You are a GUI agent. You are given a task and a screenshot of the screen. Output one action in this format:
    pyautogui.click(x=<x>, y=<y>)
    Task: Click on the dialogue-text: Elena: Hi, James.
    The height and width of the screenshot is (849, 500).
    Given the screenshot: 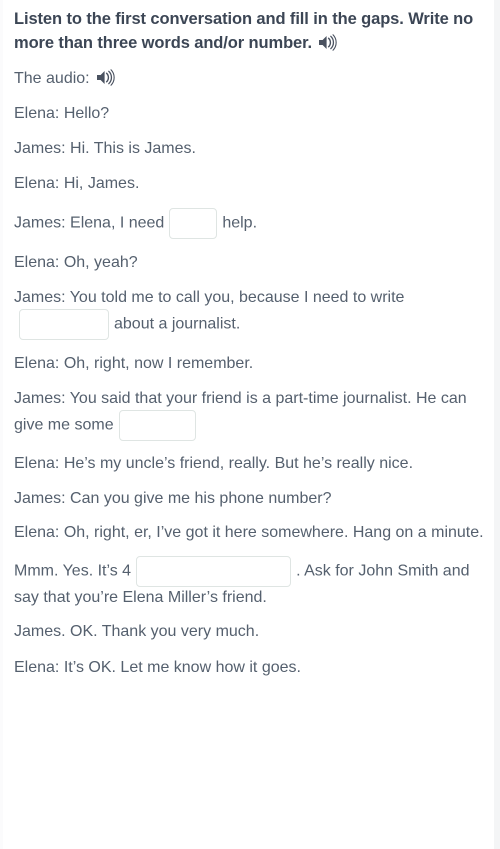 What is the action you would take?
    pyautogui.click(x=77, y=184)
    